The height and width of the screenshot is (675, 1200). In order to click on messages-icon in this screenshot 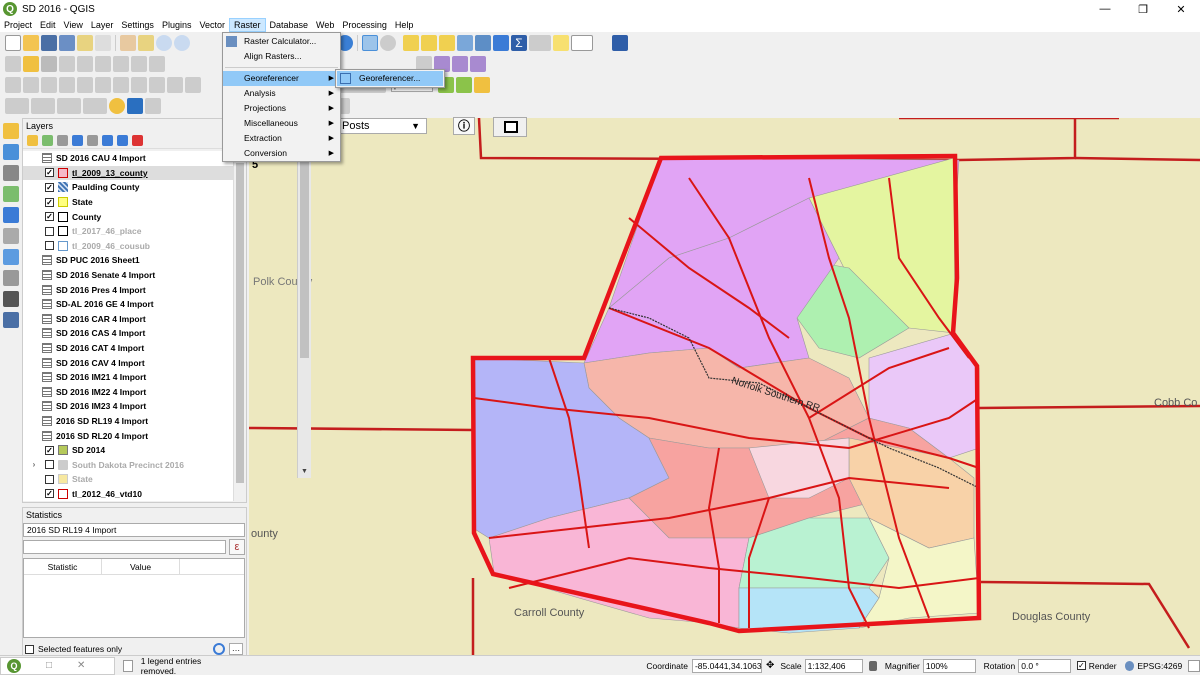, I will do `click(127, 665)`.